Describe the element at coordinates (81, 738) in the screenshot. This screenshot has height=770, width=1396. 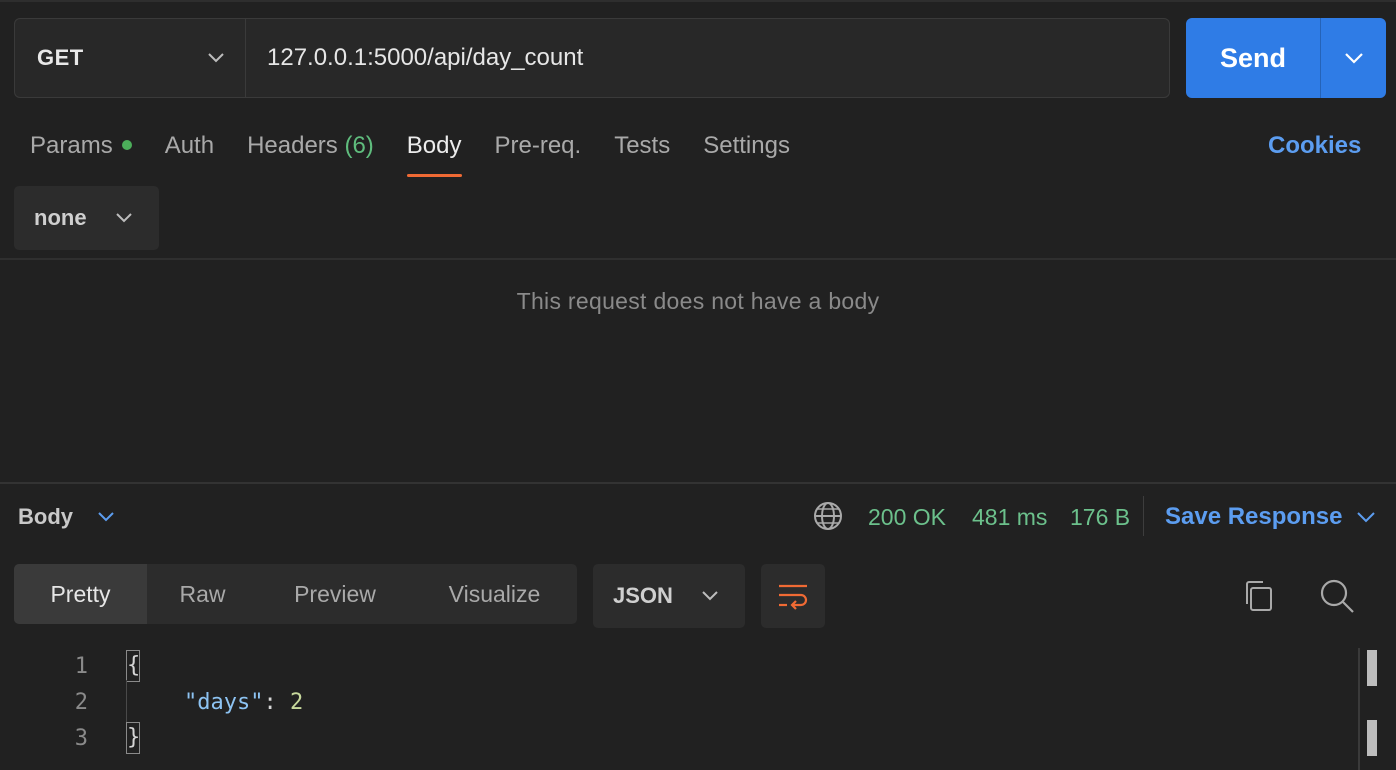
I see `line-number: 3` at that location.